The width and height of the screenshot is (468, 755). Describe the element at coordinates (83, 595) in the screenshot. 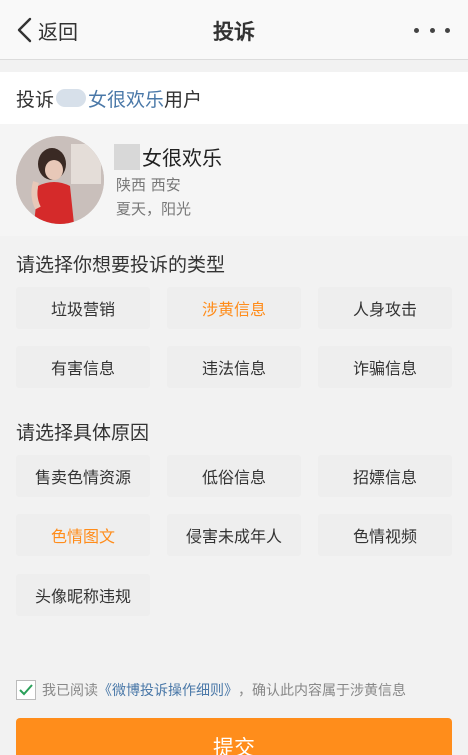

I see `reason-option: 头像昵称违规` at that location.